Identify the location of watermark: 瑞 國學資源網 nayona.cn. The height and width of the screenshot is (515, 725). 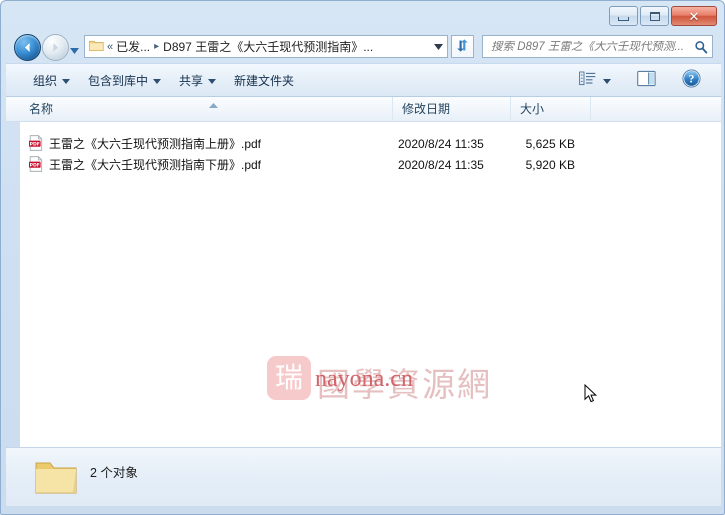
(397, 379).